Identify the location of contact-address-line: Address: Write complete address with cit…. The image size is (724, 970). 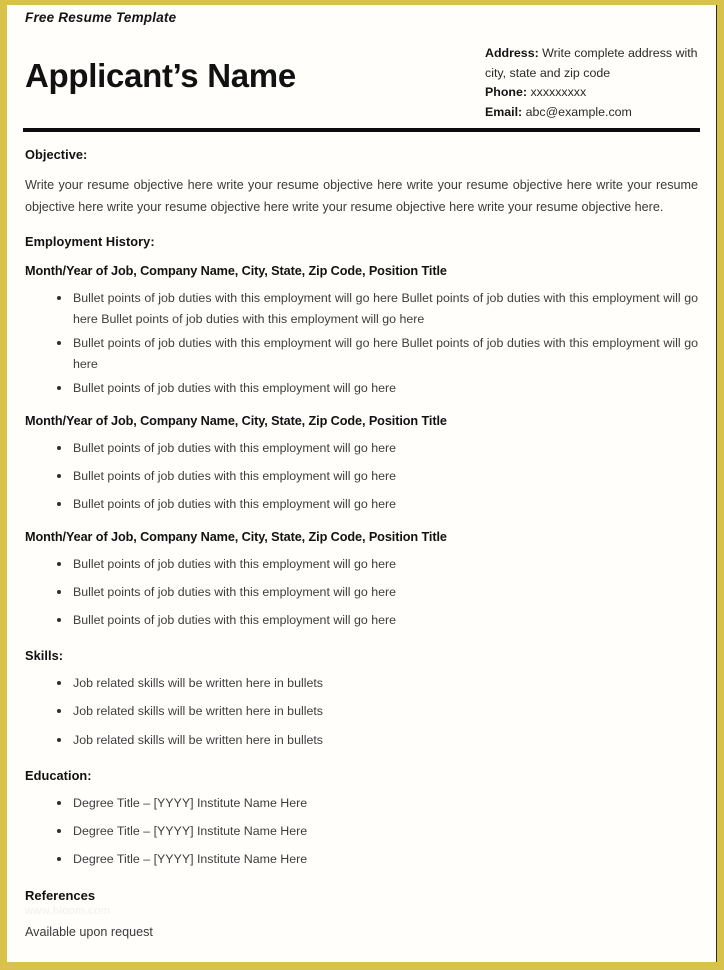
(592, 63).